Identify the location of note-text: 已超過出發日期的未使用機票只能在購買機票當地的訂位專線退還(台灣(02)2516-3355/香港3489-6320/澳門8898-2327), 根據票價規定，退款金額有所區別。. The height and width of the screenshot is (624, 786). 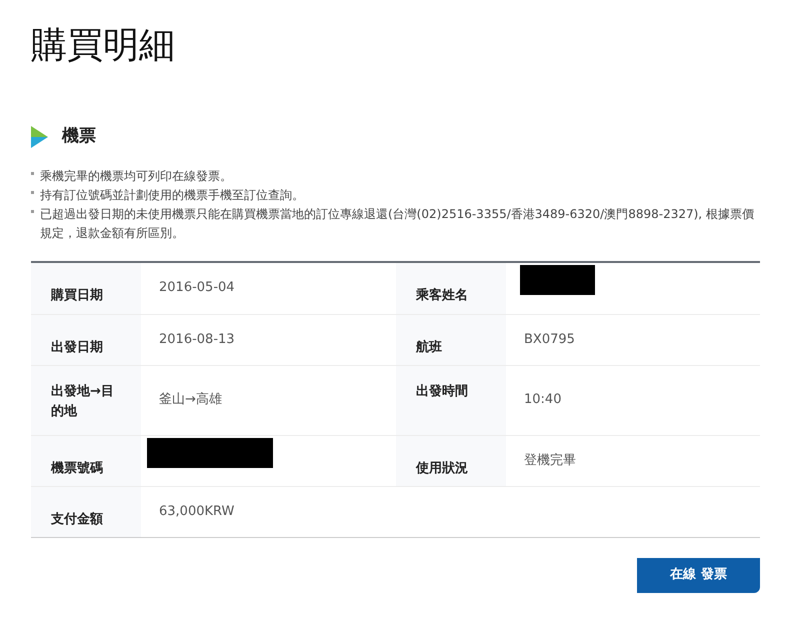
(397, 224).